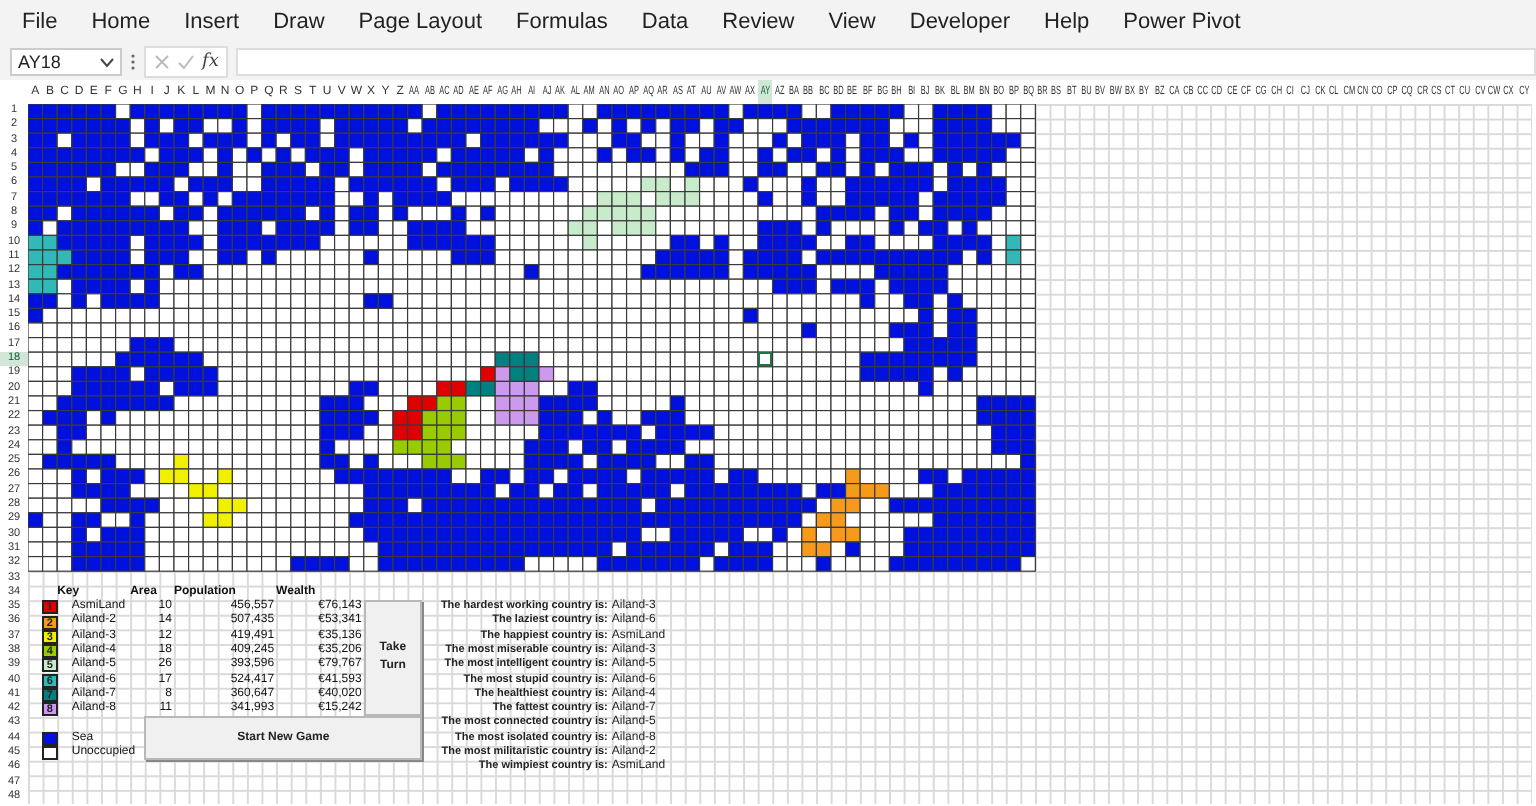 This screenshot has height=806, width=1536. I want to click on menu-tab: Data, so click(665, 22).